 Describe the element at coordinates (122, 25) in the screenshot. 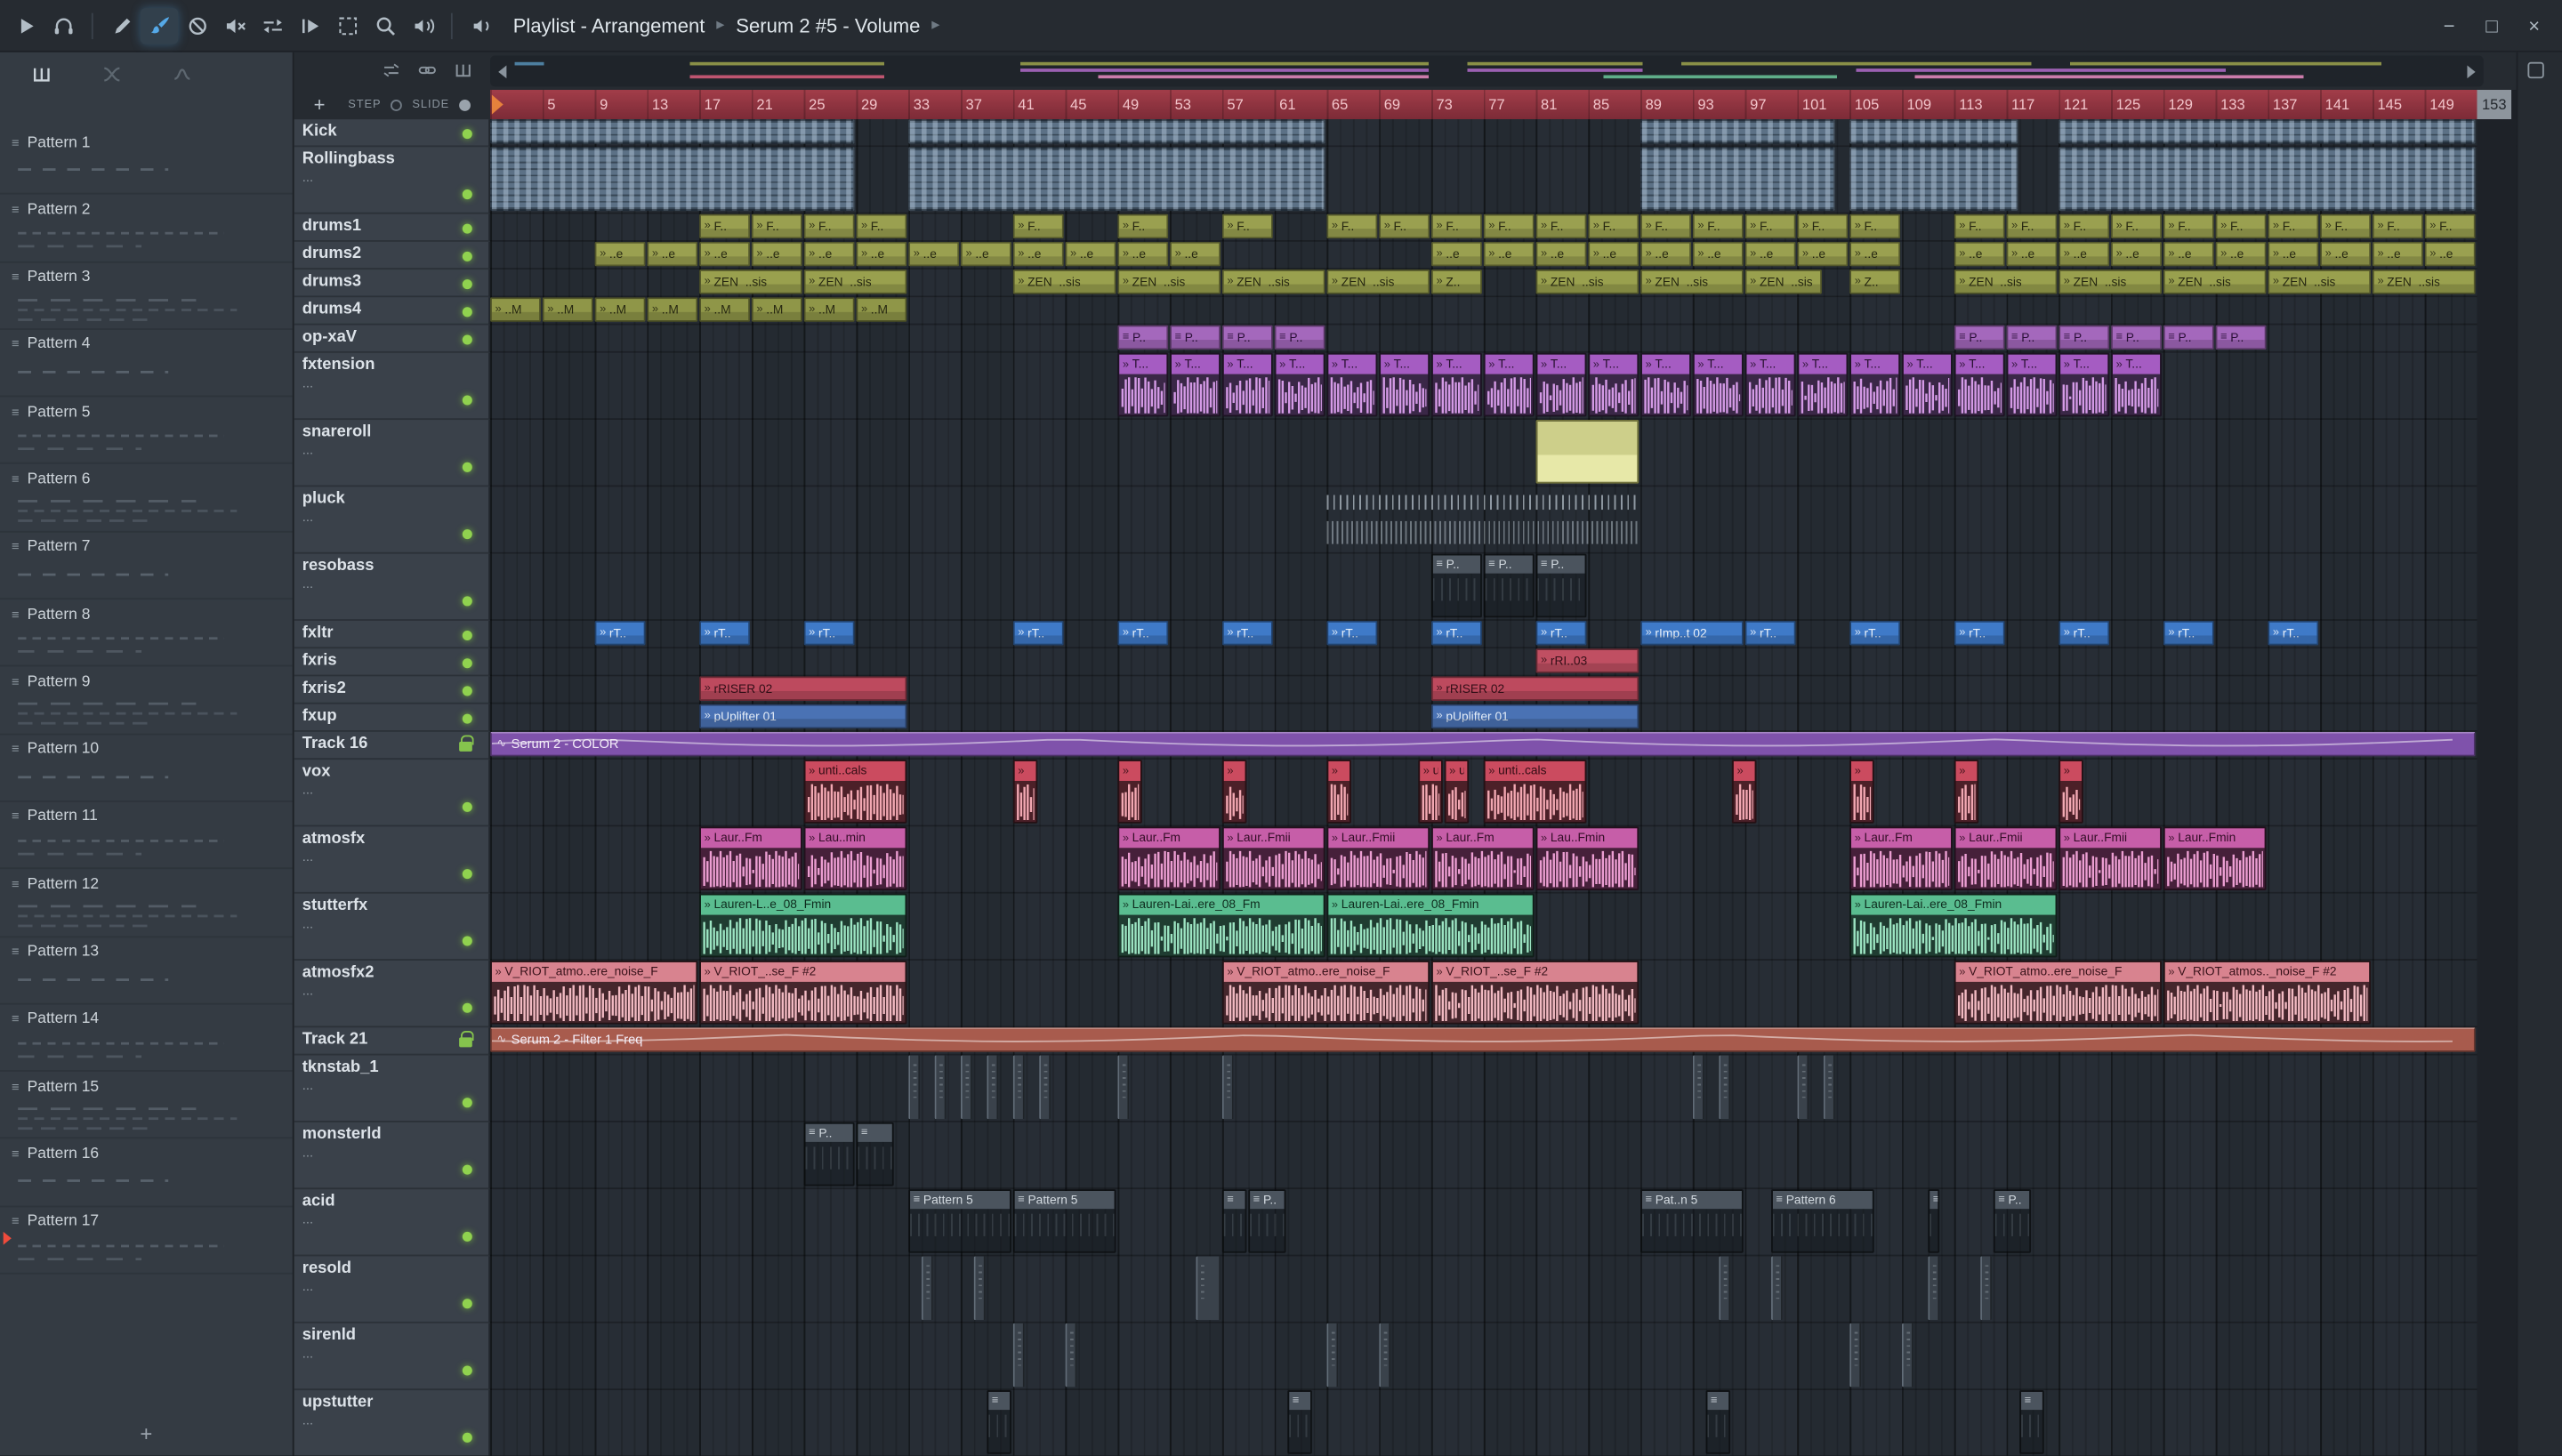

I see `draw-icon` at that location.